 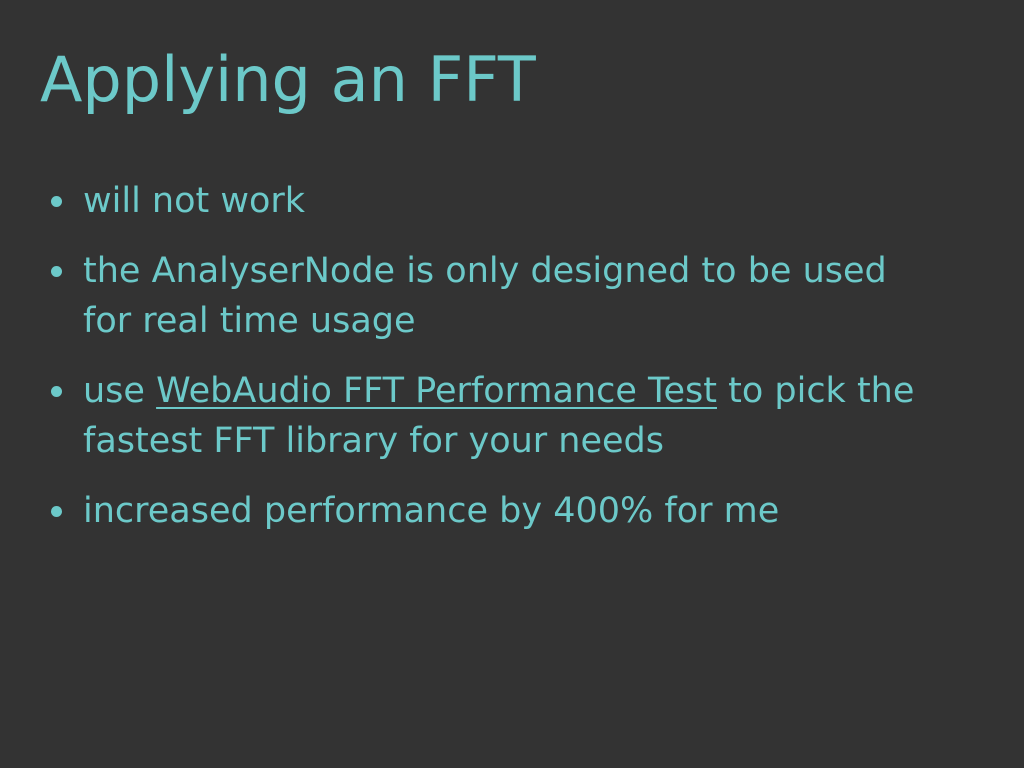 I want to click on webaudio-fft-performance-test-link: WebAudio FFT Performance Test, so click(x=436, y=391).